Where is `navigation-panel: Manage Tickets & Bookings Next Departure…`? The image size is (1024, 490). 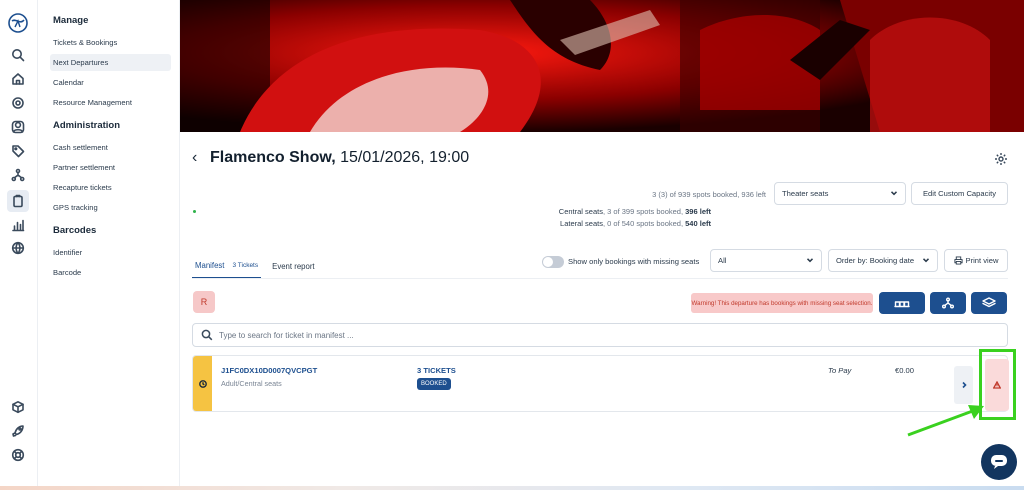 navigation-panel: Manage Tickets & Bookings Next Departure… is located at coordinates (109, 245).